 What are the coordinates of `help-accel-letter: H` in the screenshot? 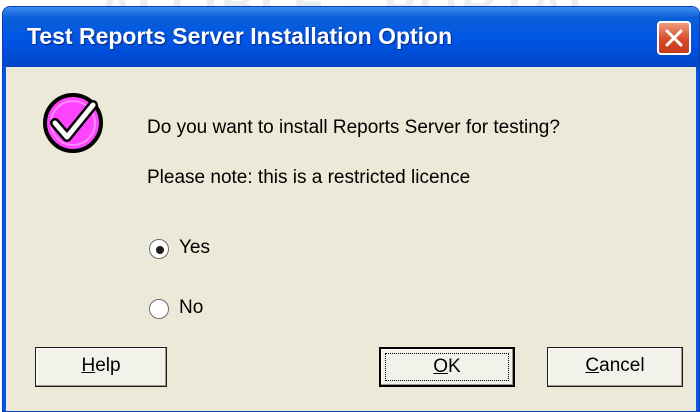 It's located at (88, 365).